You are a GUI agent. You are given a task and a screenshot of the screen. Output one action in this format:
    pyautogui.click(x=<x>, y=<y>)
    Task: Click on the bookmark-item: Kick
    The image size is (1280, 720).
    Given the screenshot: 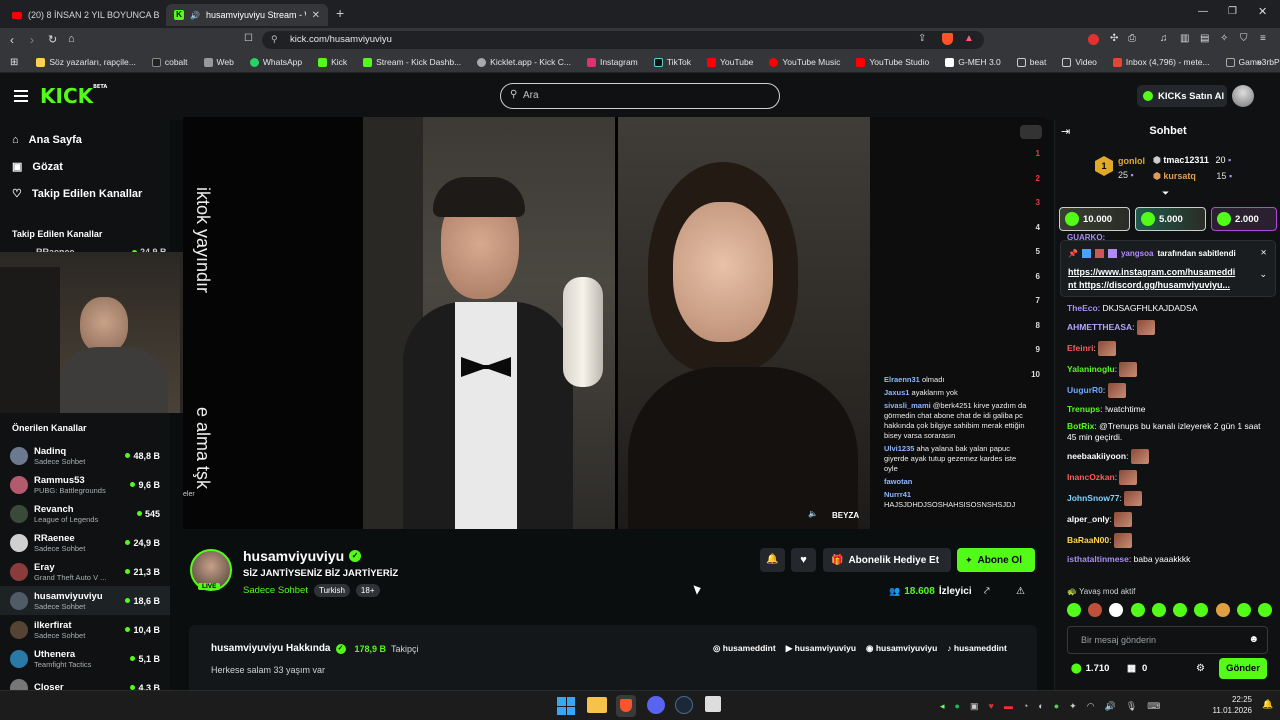 What is the action you would take?
    pyautogui.click(x=332, y=62)
    